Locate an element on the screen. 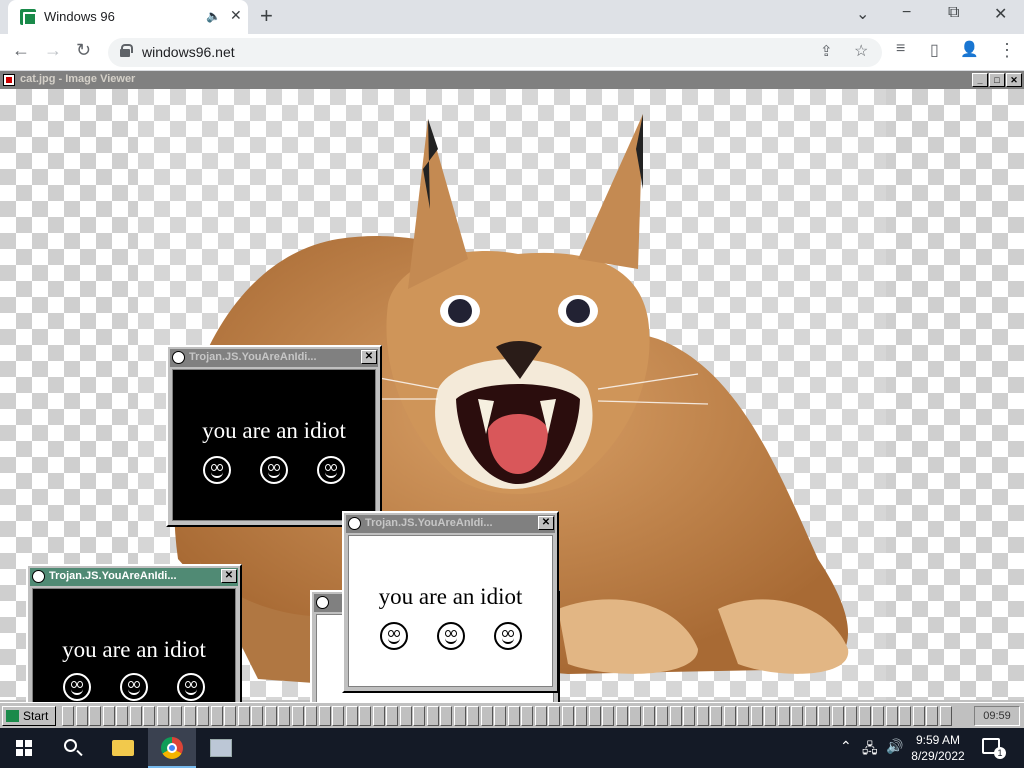 This screenshot has width=1024, height=768. notification-icon is located at coordinates (994, 748).